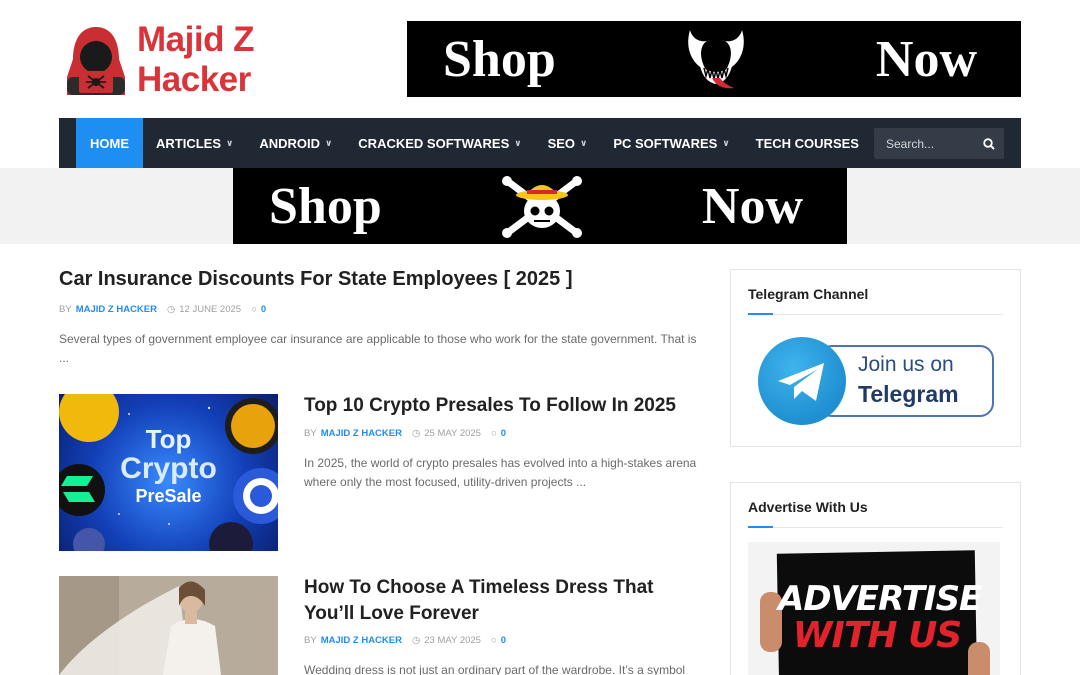 This screenshot has width=1080, height=675. Describe the element at coordinates (501, 406) in the screenshot. I see `article-title: Top 10 Crypto Presales To Follow In 2025` at that location.